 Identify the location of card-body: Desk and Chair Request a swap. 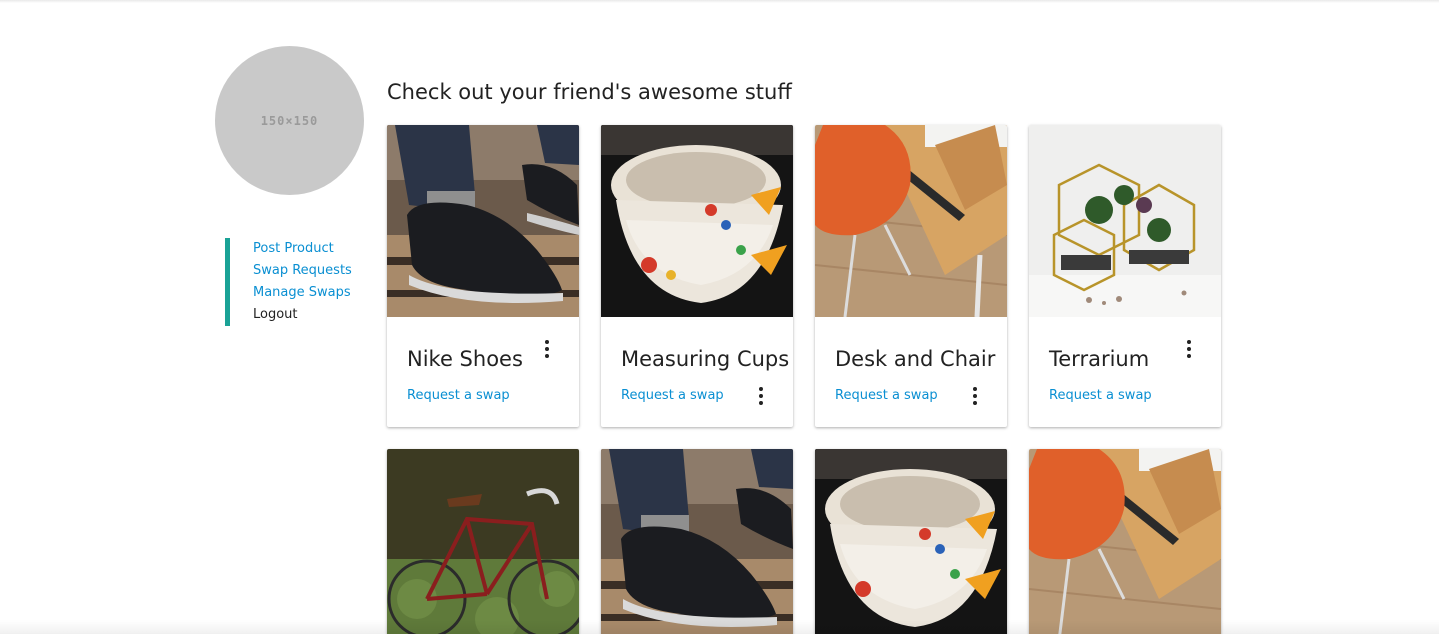
(911, 372).